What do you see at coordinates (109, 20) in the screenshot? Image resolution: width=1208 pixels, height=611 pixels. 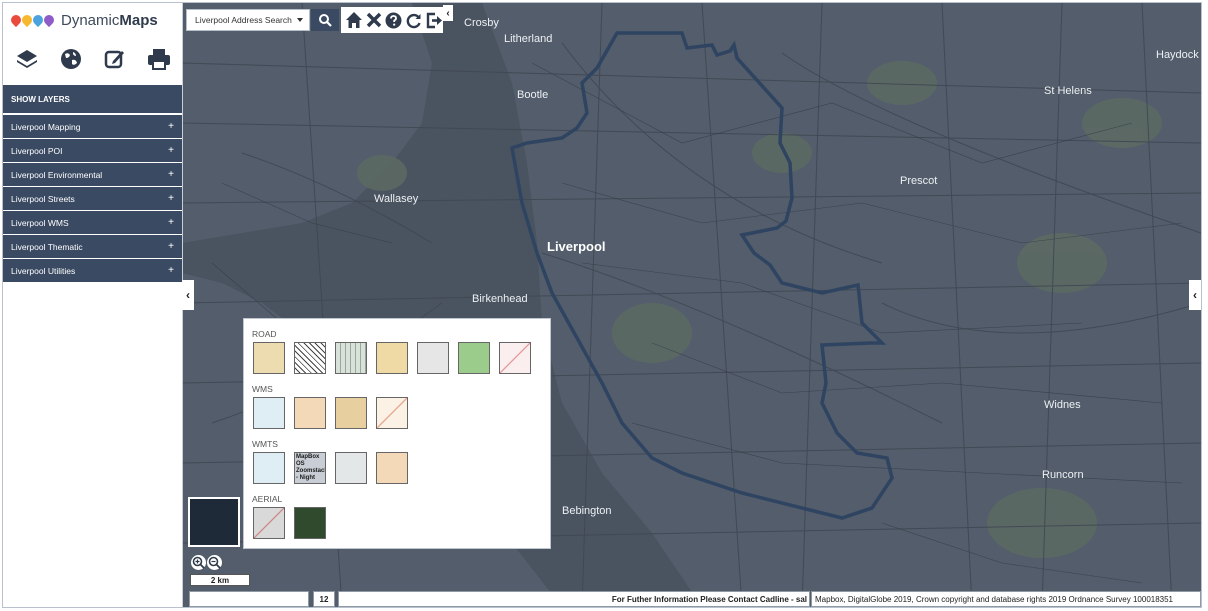 I see `logo-text: DynamicMaps` at bounding box center [109, 20].